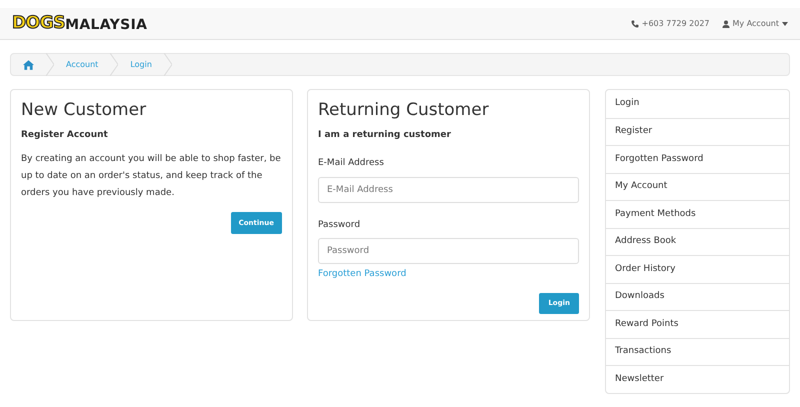 The image size is (800, 407). What do you see at coordinates (448, 251) in the screenshot?
I see `input-field: Password` at bounding box center [448, 251].